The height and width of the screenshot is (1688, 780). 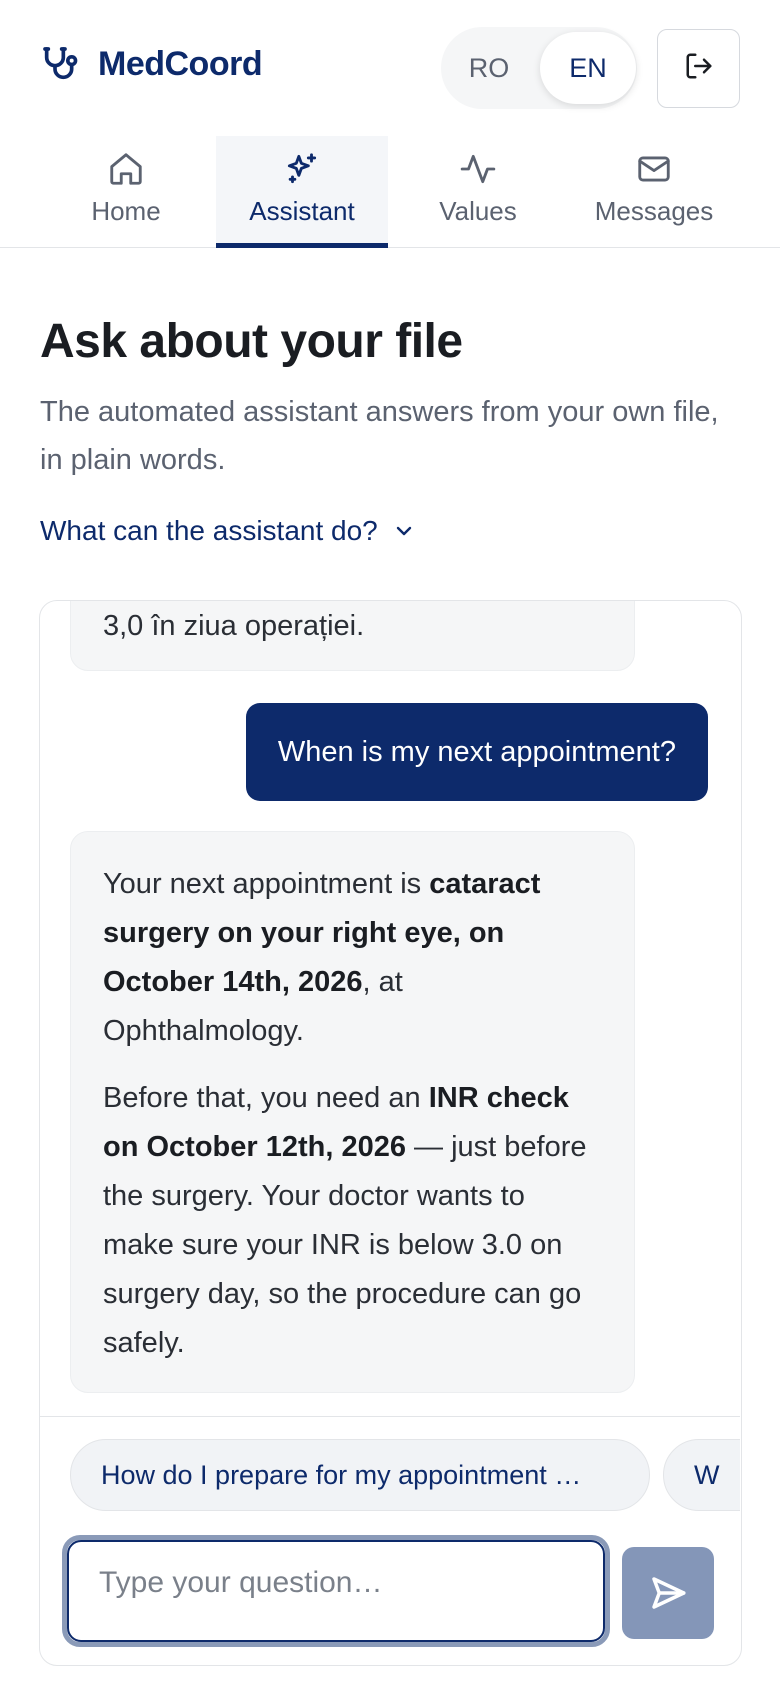 I want to click on language-en-button: EN, so click(x=588, y=68).